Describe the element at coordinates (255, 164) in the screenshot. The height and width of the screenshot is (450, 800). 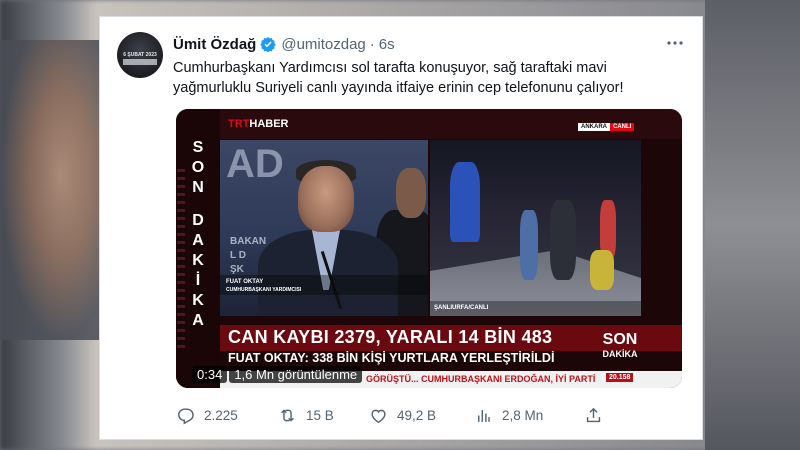
I see `backdrop-letters: AD` at that location.